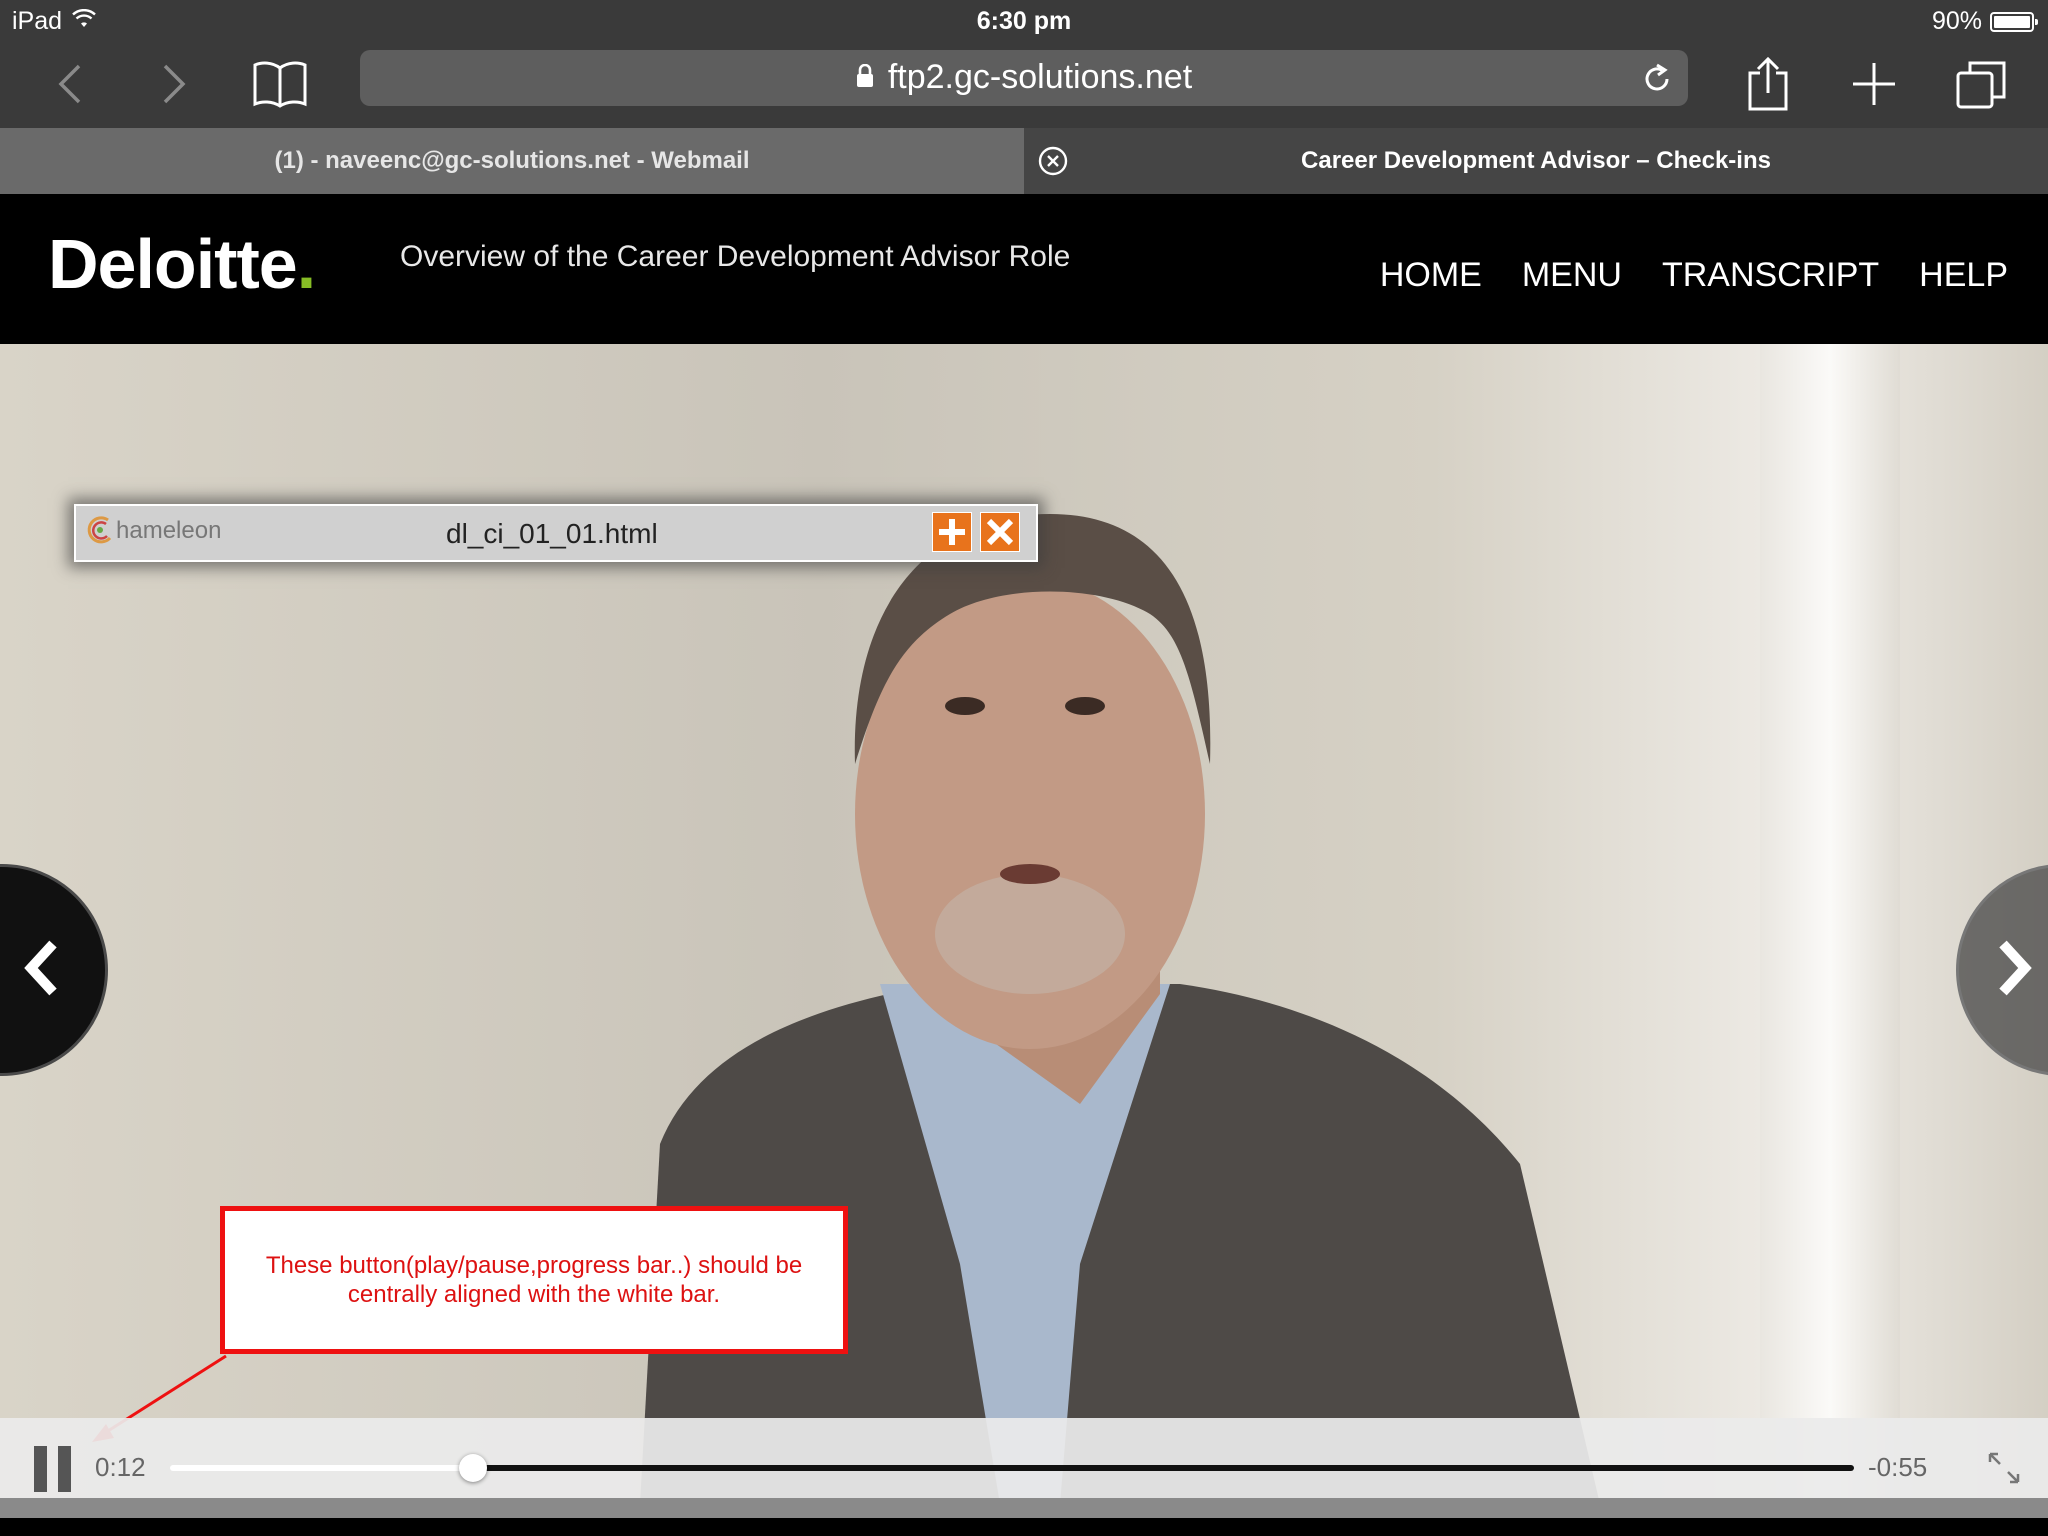 Image resolution: width=2048 pixels, height=1536 pixels. Describe the element at coordinates (1040, 77) in the screenshot. I see `url-text: ftp2.gc-solutions.net` at that location.